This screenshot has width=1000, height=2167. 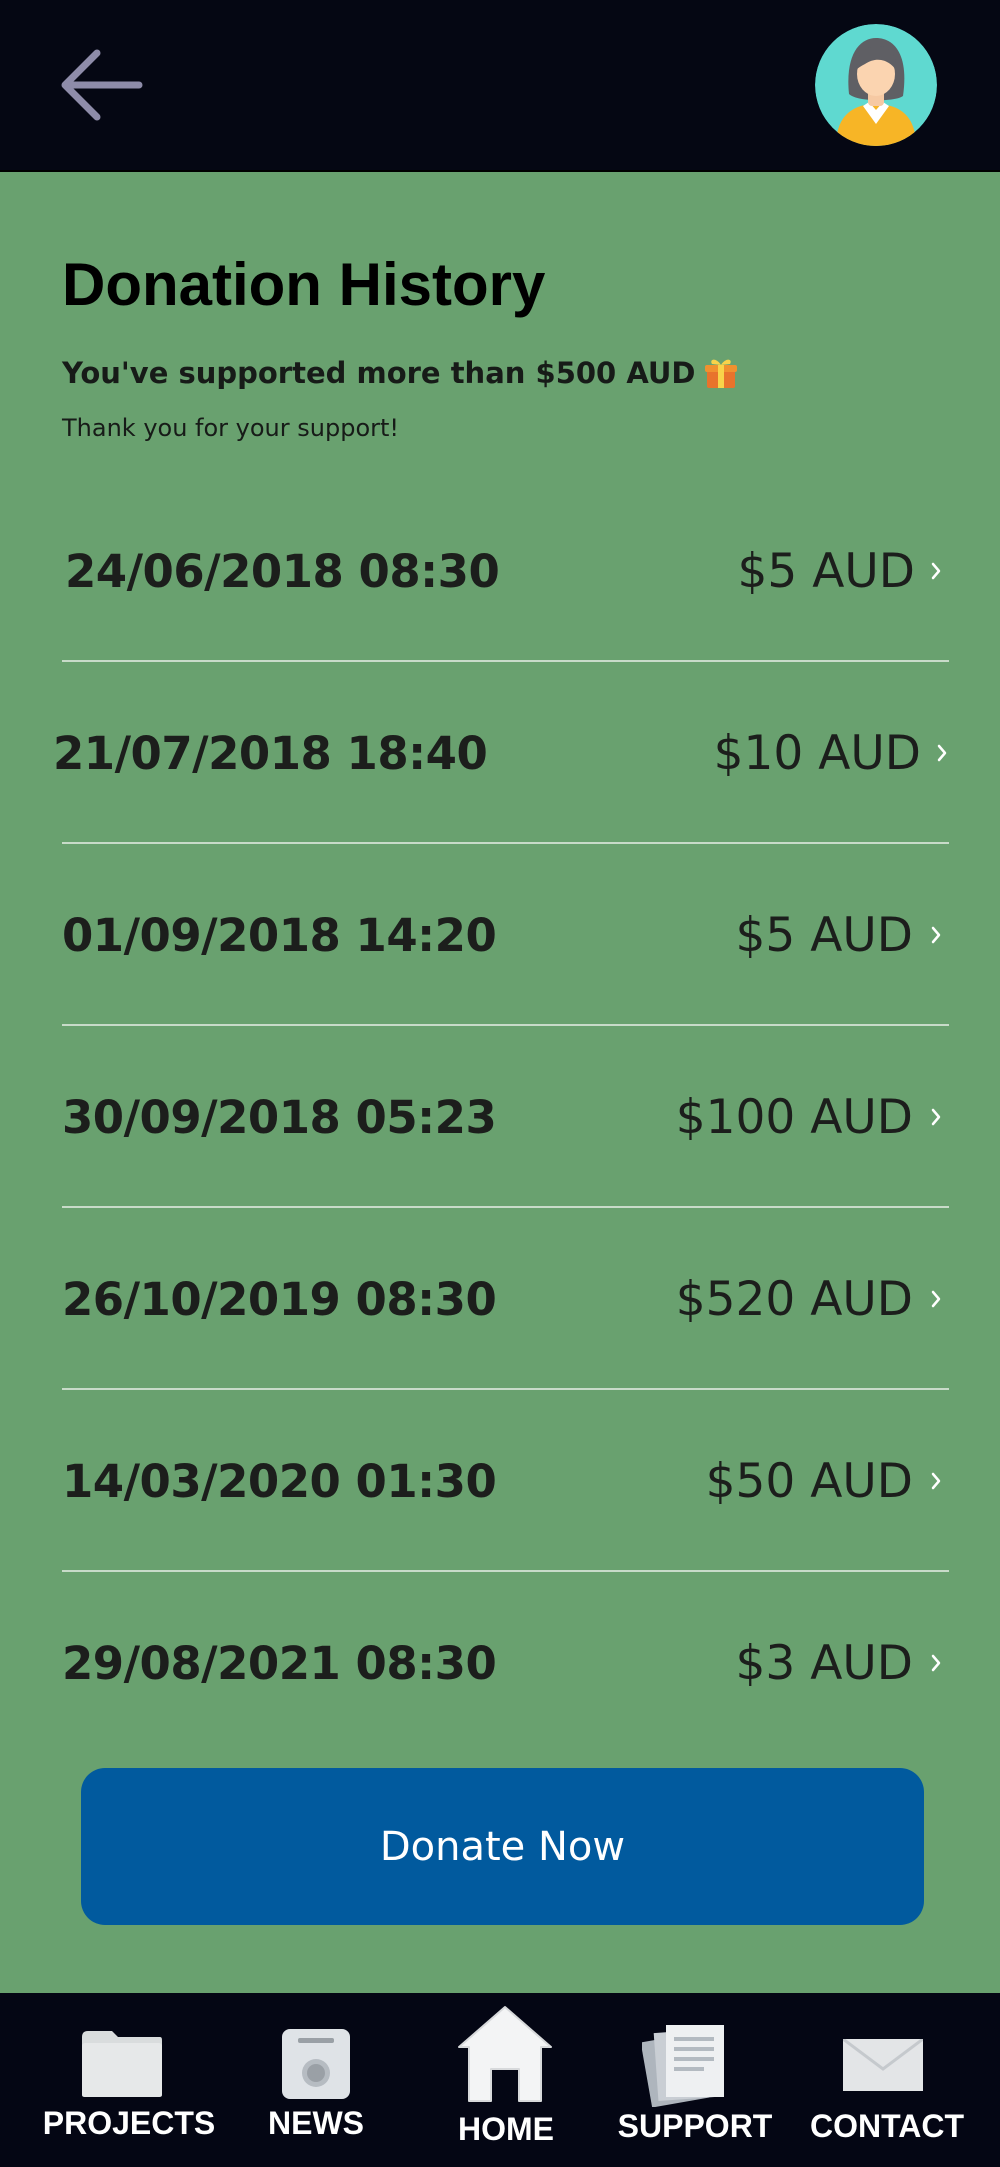 What do you see at coordinates (270, 753) in the screenshot?
I see `donation-date: 21/07/2018 18:40` at bounding box center [270, 753].